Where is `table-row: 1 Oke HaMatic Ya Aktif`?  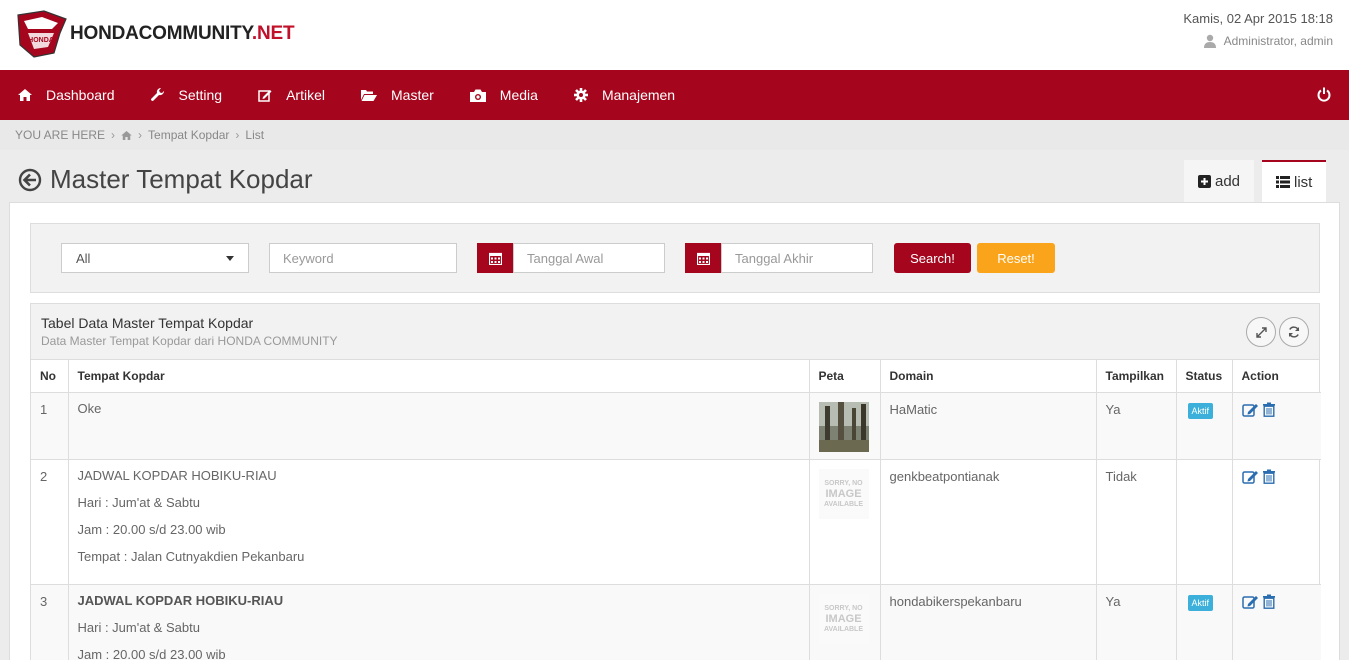 table-row: 1 Oke HaMatic Ya Aktif is located at coordinates (676, 426).